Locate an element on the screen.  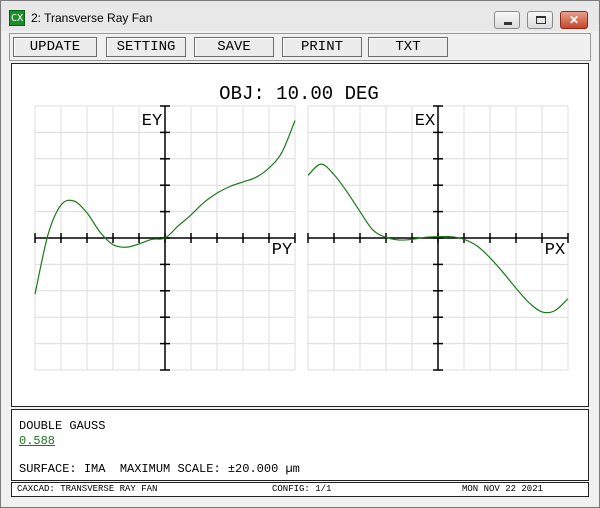
close-button: ✕ is located at coordinates (574, 20).